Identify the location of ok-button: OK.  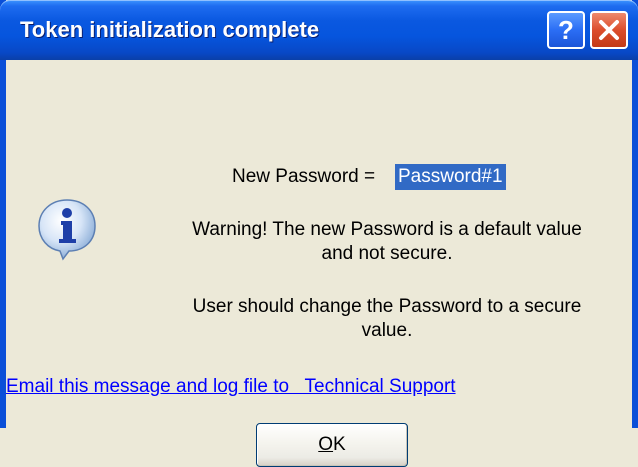
(332, 445).